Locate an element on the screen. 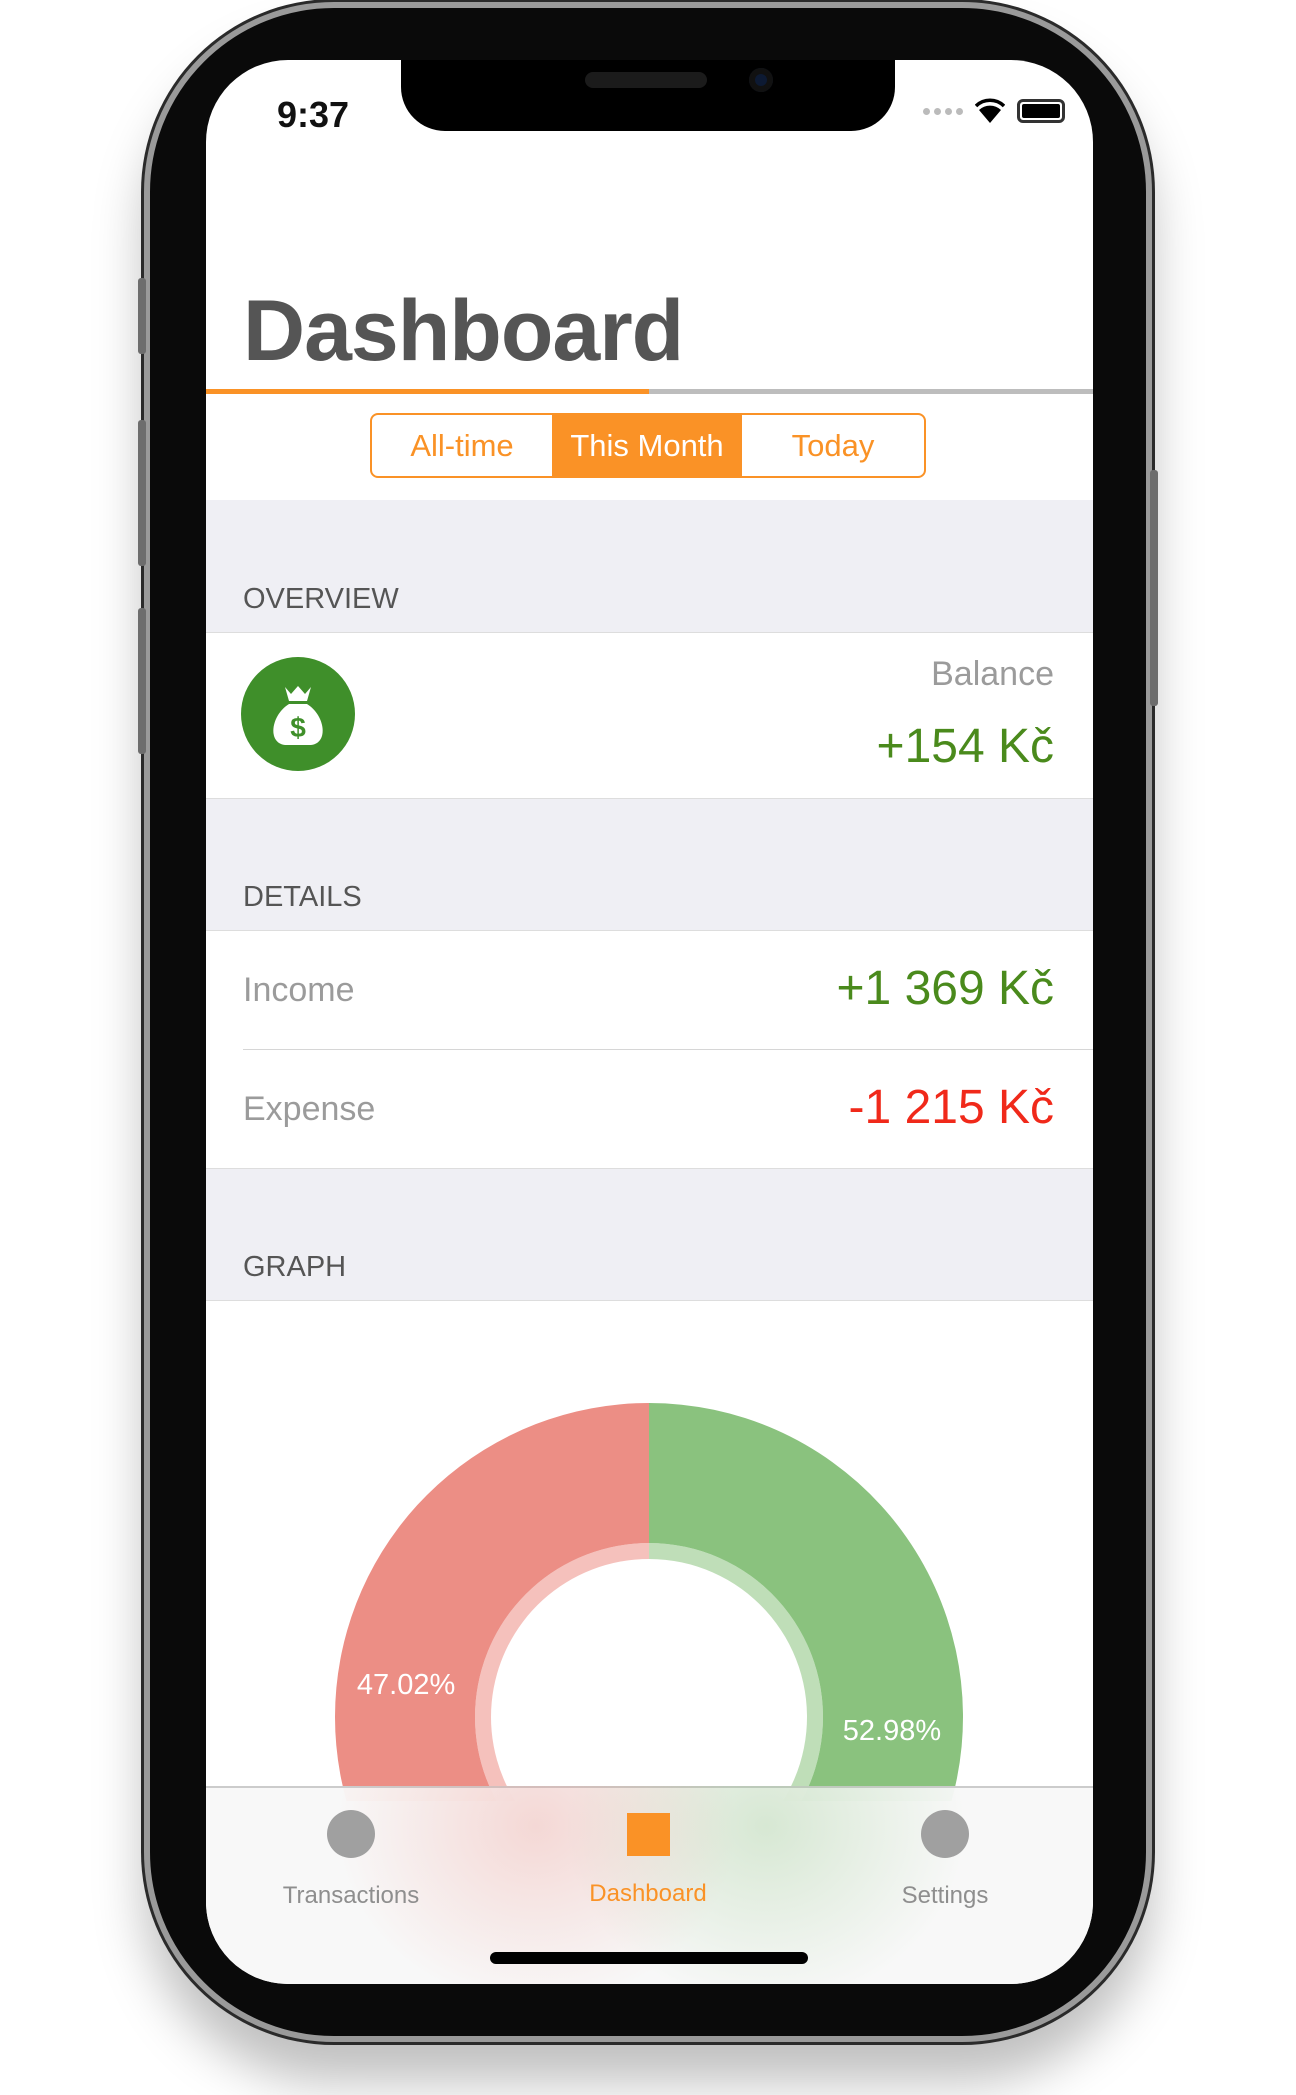  slice-label: 47.02% is located at coordinates (406, 1685).